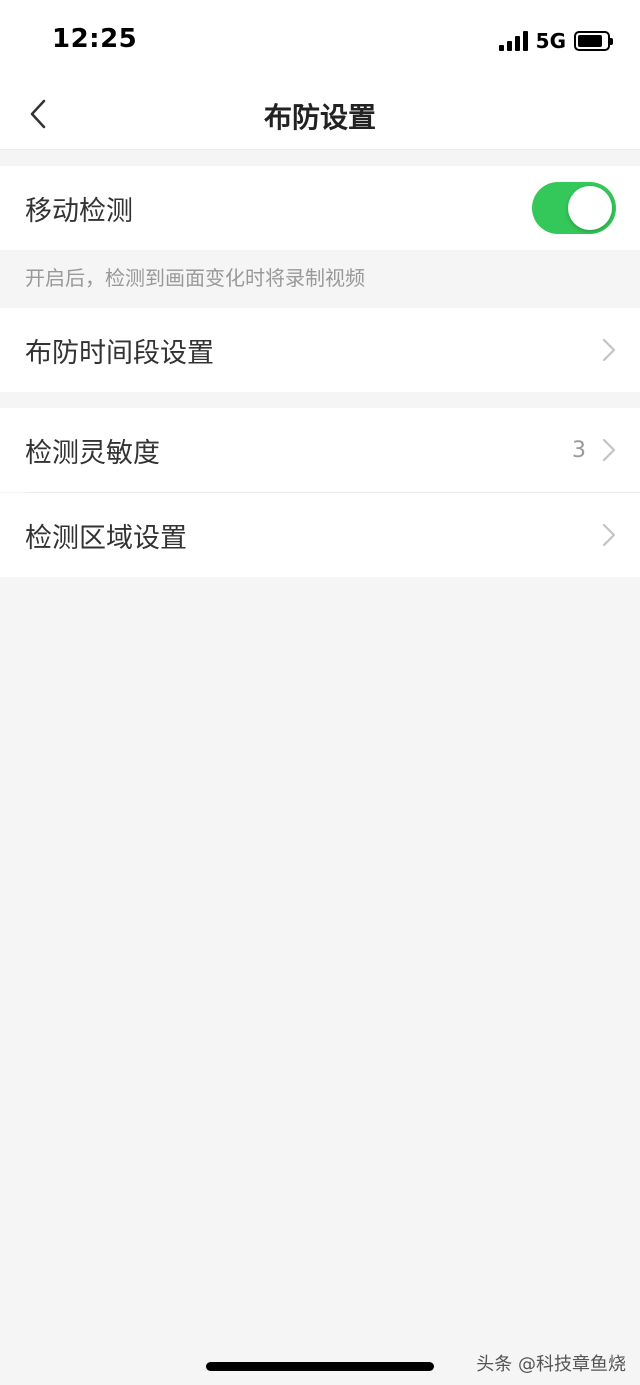 The width and height of the screenshot is (640, 1385). I want to click on sensitivity-label: 检测灵敏度, so click(92, 453).